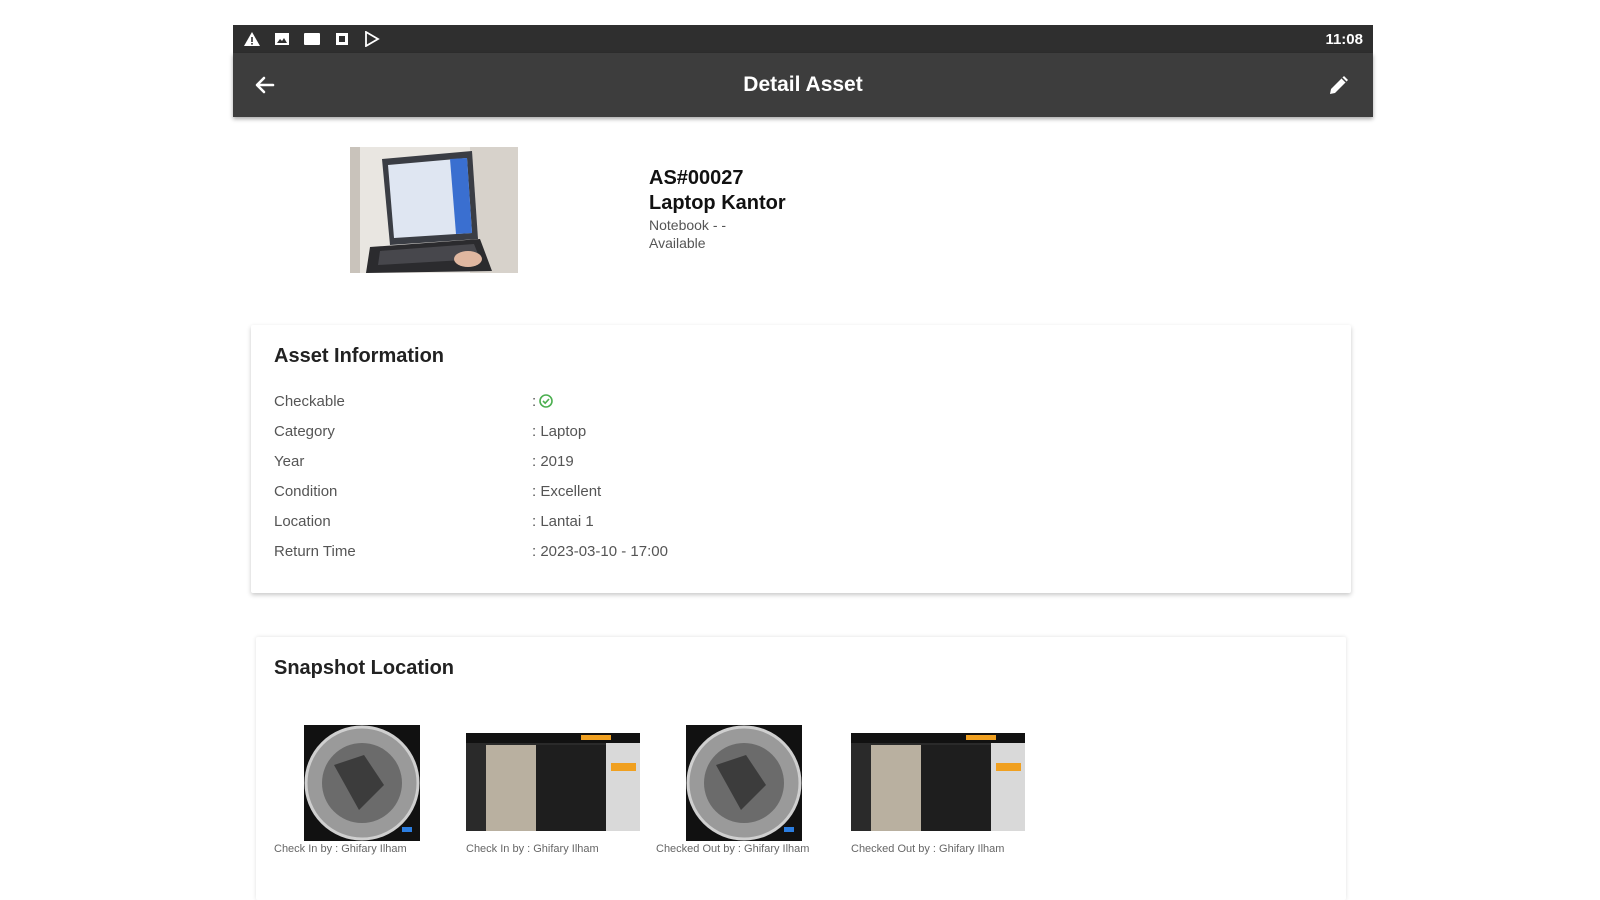  What do you see at coordinates (302, 521) in the screenshot?
I see `info-label: Location` at bounding box center [302, 521].